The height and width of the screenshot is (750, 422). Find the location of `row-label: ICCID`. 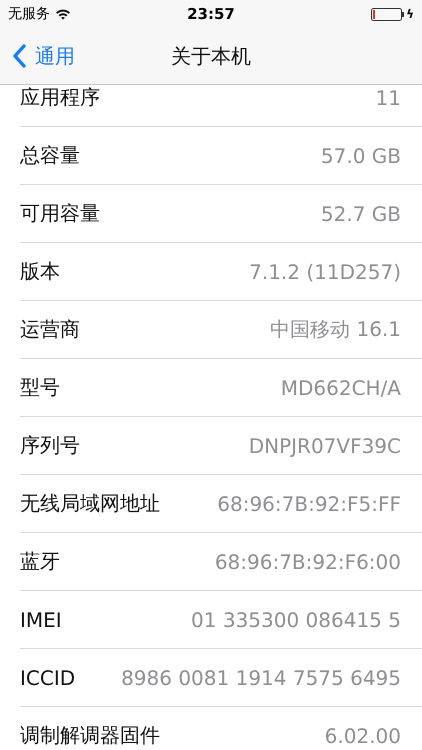

row-label: ICCID is located at coordinates (48, 678).